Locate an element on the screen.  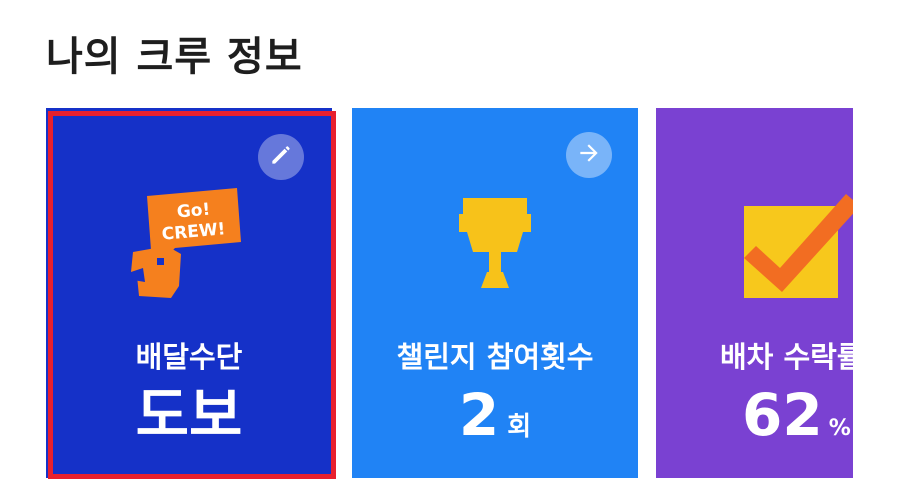
pencil-icon is located at coordinates (281, 157).